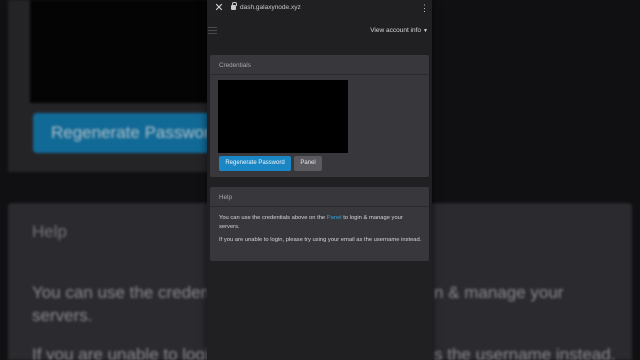 This screenshot has height=360, width=640. Describe the element at coordinates (334, 218) in the screenshot. I see `panel-link: Panel` at that location.